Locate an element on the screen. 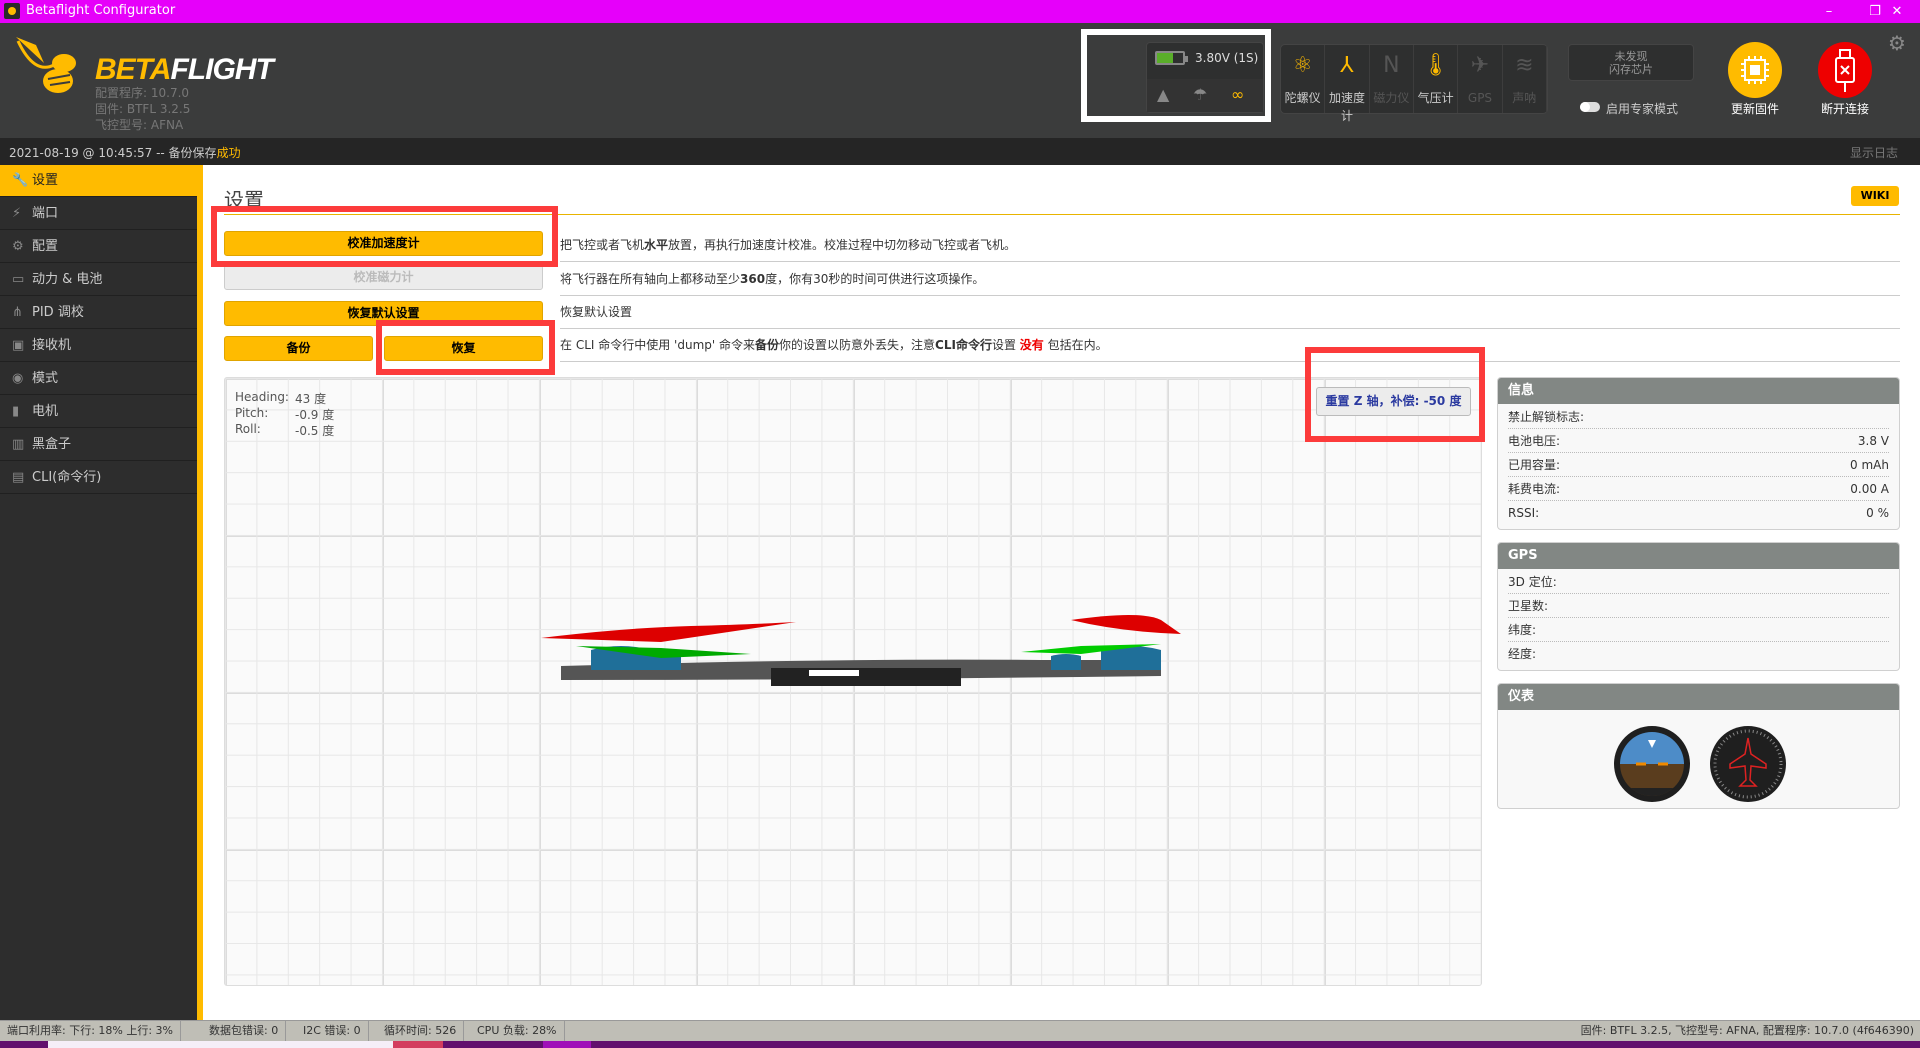  update-firmware-label: 更新固件 is located at coordinates (1754, 109).